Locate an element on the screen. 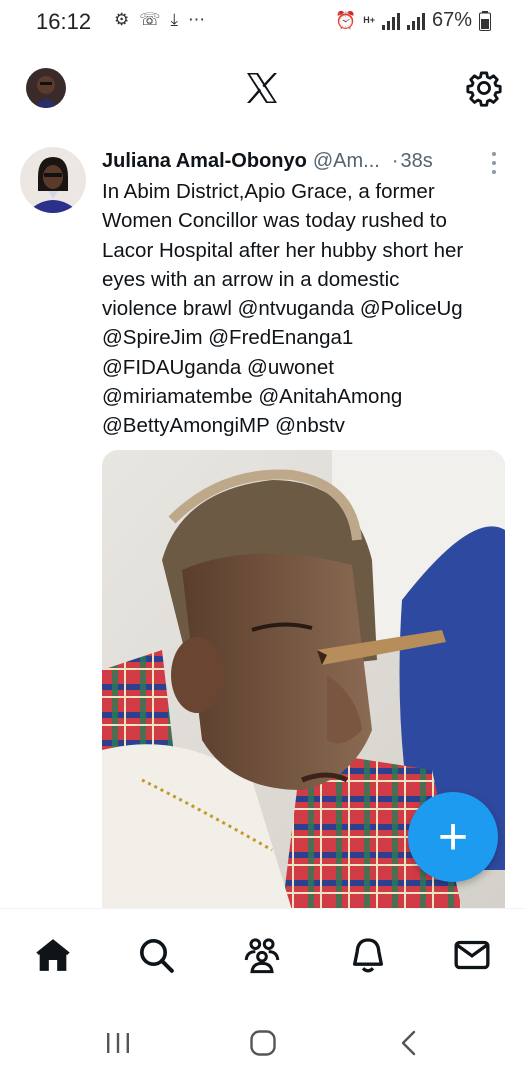 This screenshot has width=525, height=1080. messages-icon is located at coordinates (472, 955).